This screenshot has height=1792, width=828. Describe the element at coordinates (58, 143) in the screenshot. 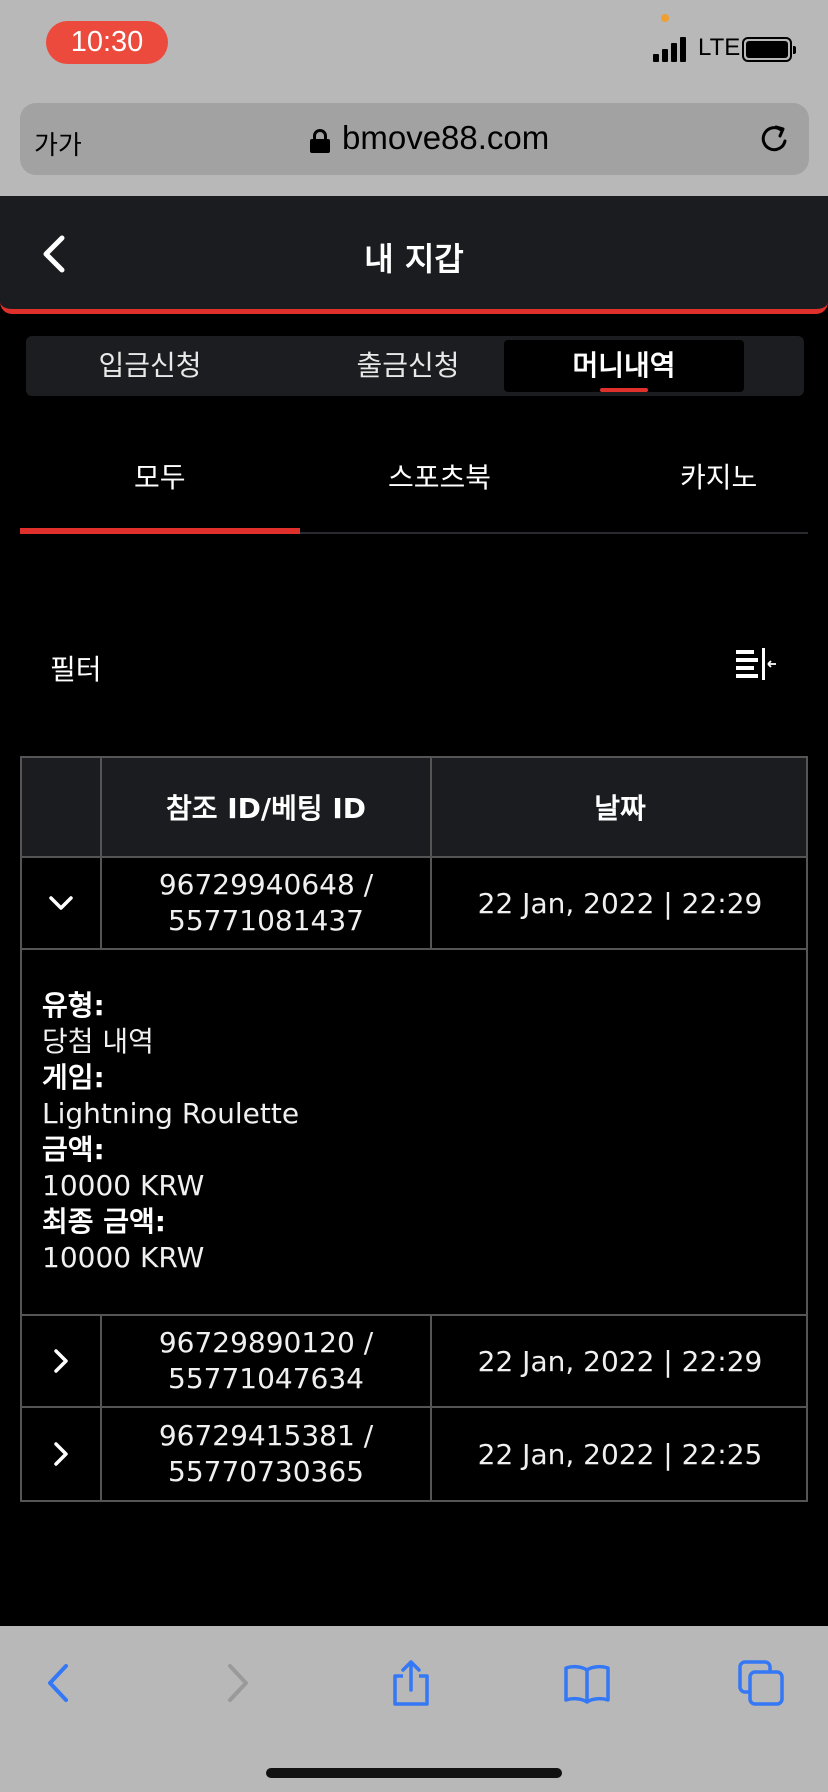

I see `text-size-button: 가가` at that location.